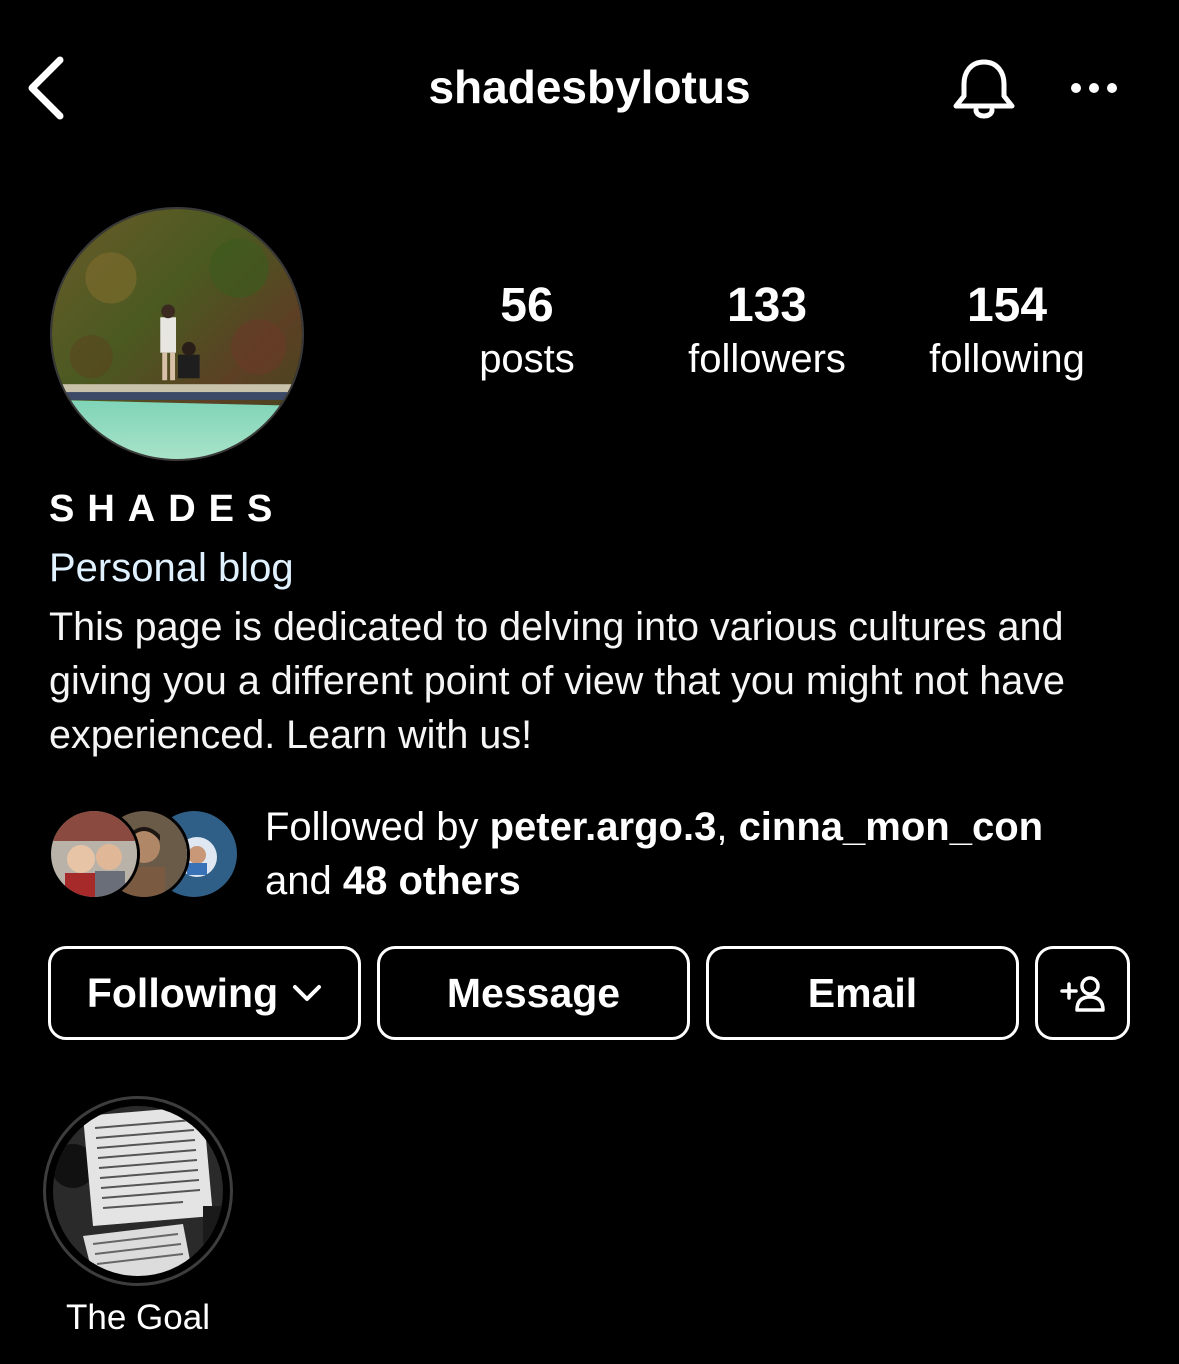 The height and width of the screenshot is (1364, 1179). I want to click on chevron-down-icon, so click(307, 993).